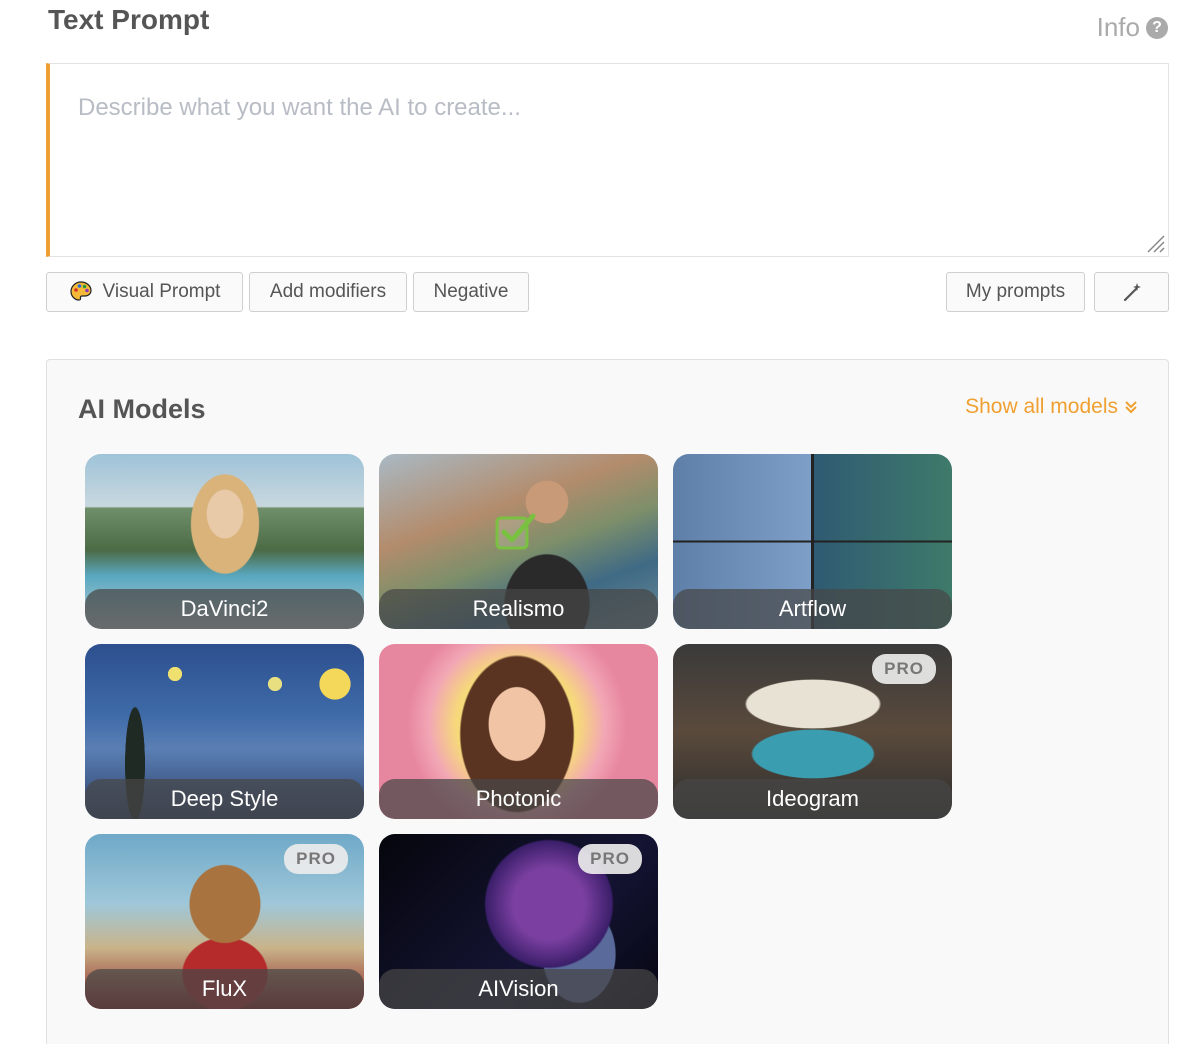  I want to click on add-modifiers-label: Add modifiers, so click(328, 291).